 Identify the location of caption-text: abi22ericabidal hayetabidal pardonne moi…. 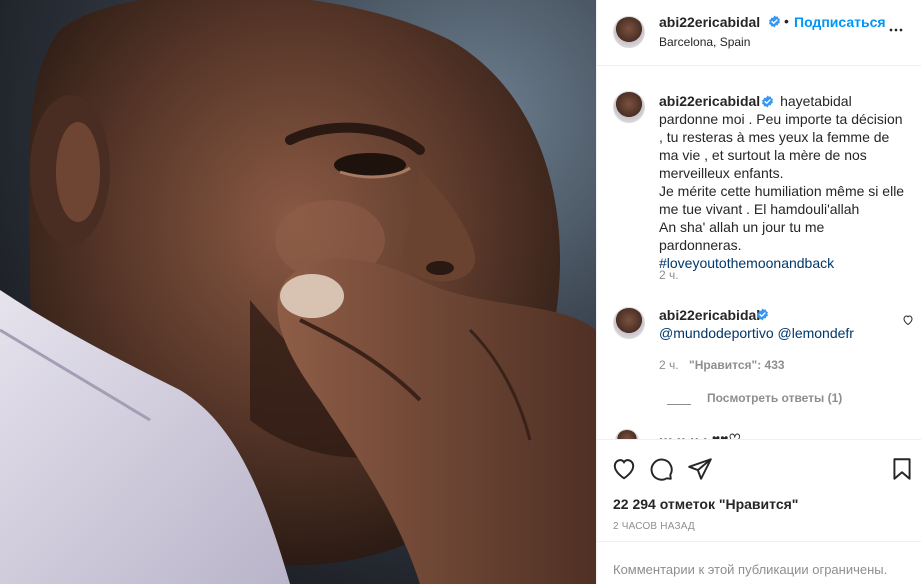
(784, 182).